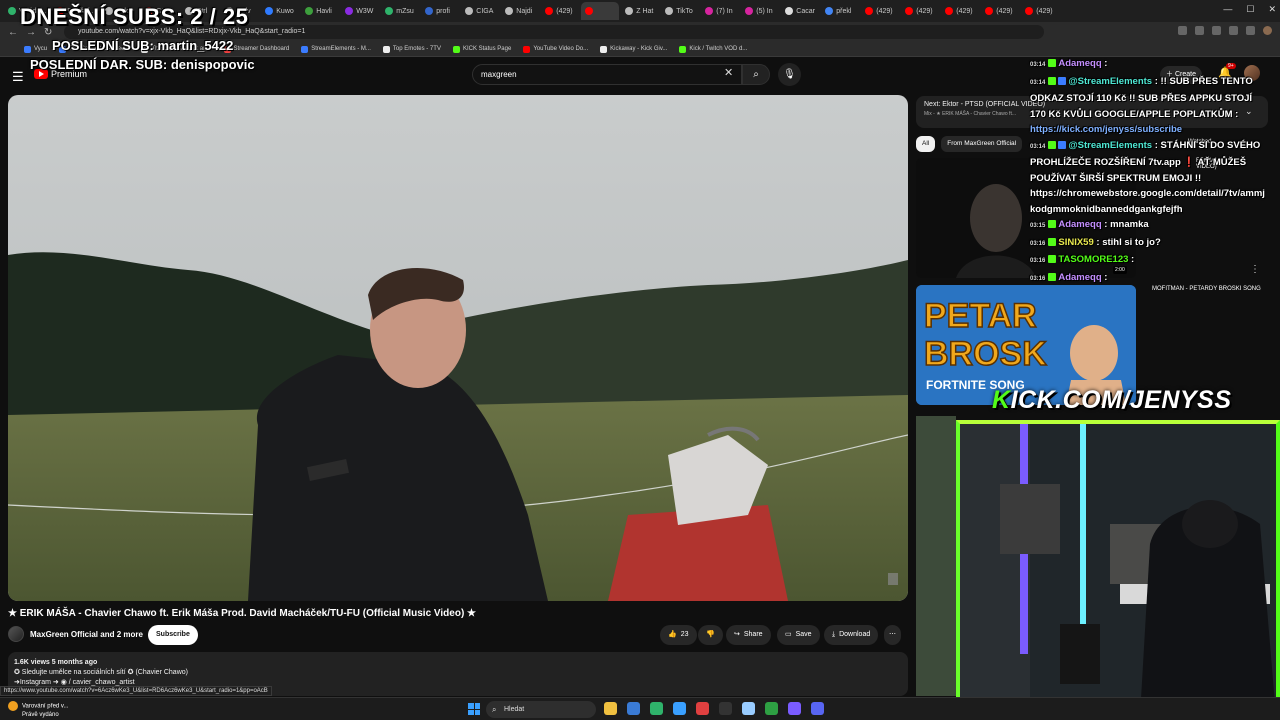  What do you see at coordinates (1150, 261) in the screenshot?
I see `chat-message: 03:16 TASOMORE123 :` at bounding box center [1150, 261].